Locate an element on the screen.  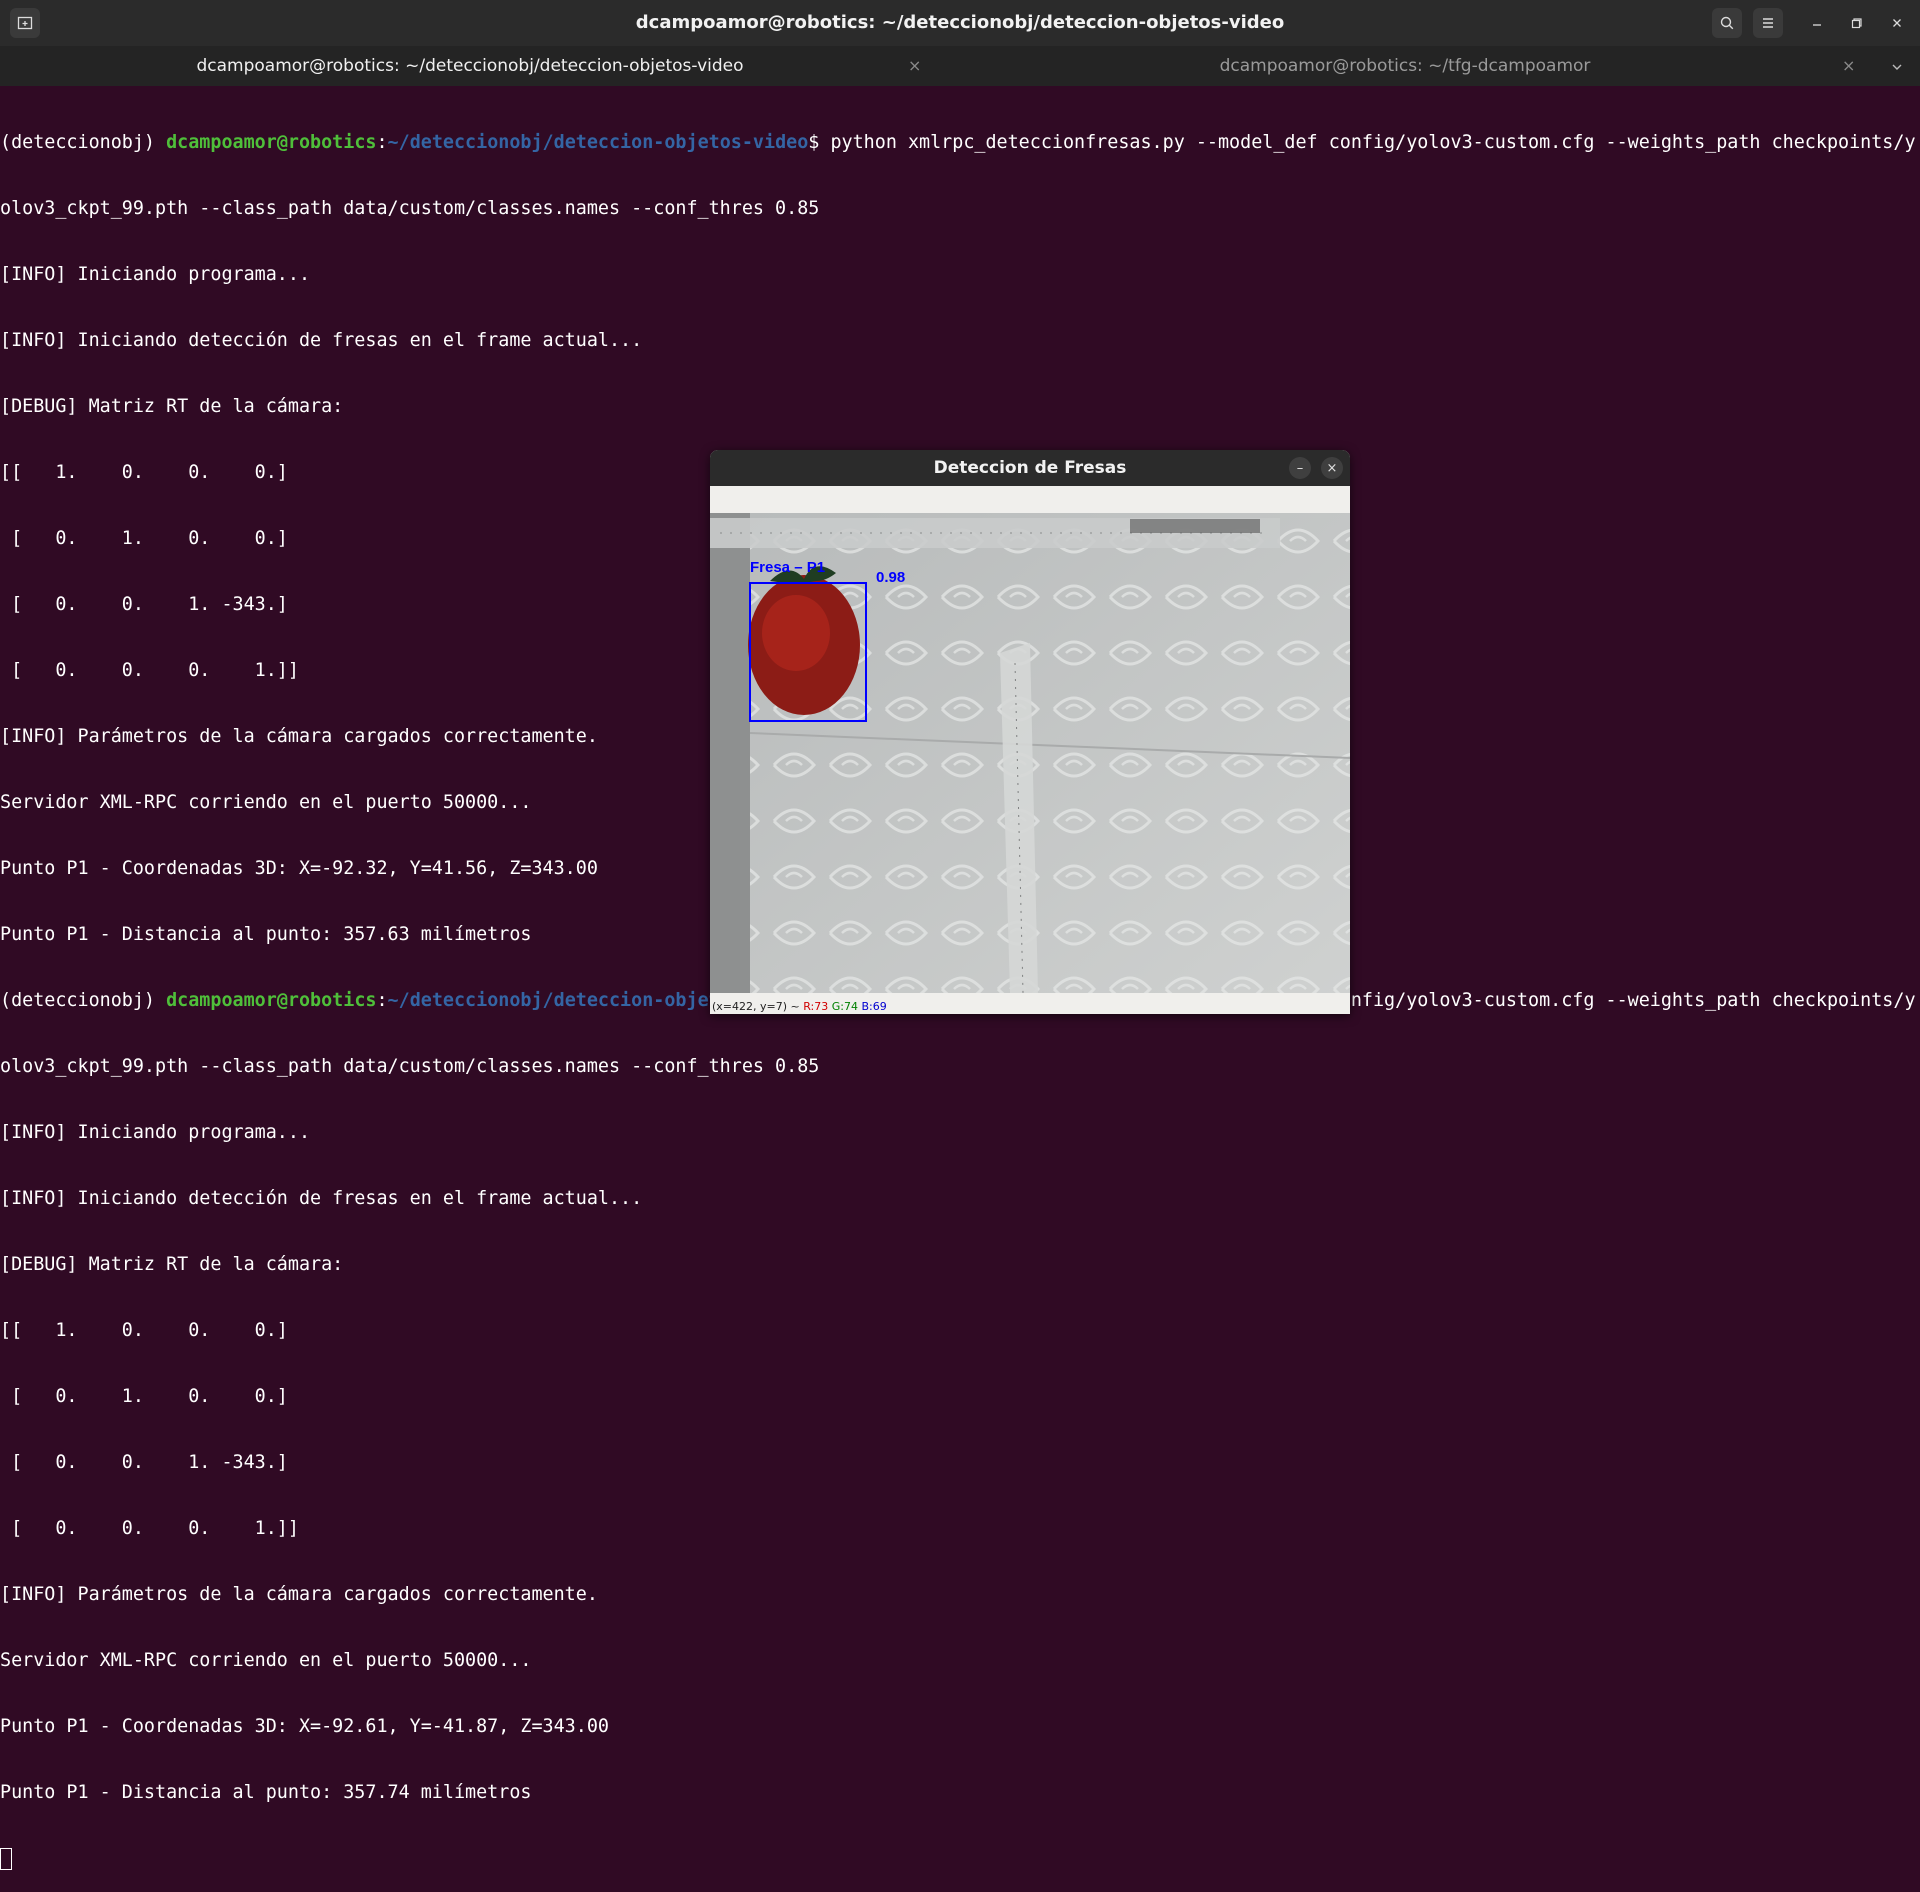
output-line: [ 0. 0. 1. -343.] is located at coordinates (144, 1462).